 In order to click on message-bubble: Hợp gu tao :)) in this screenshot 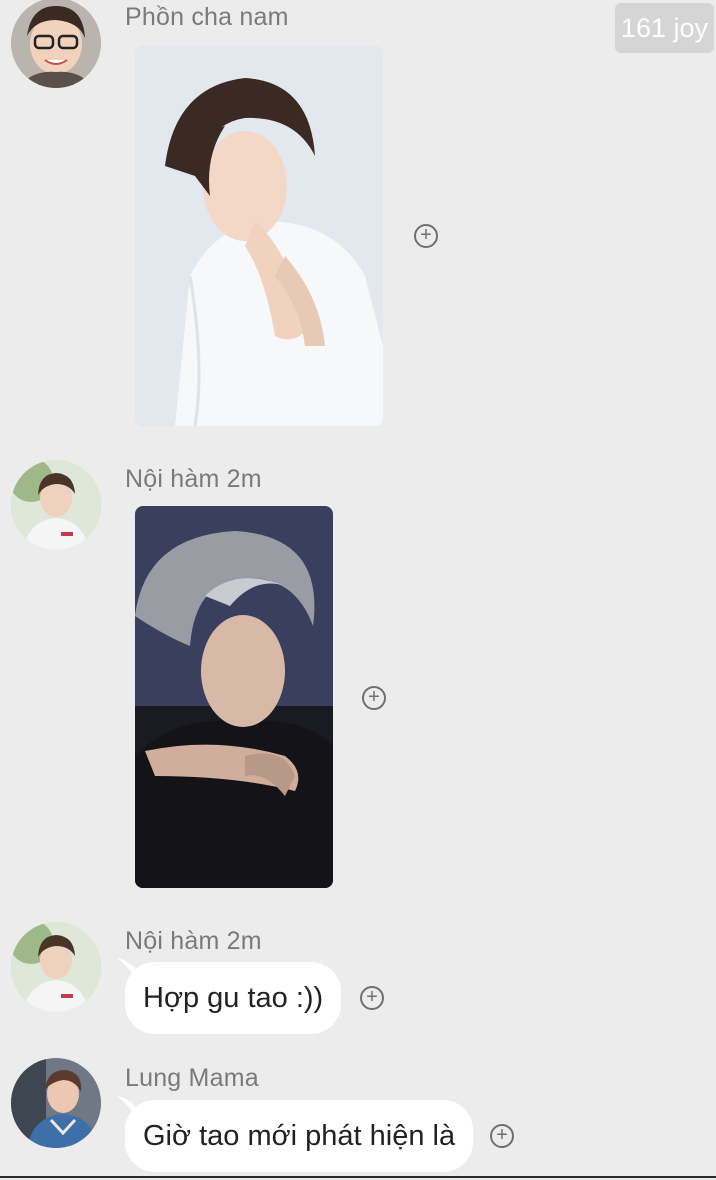, I will do `click(233, 998)`.